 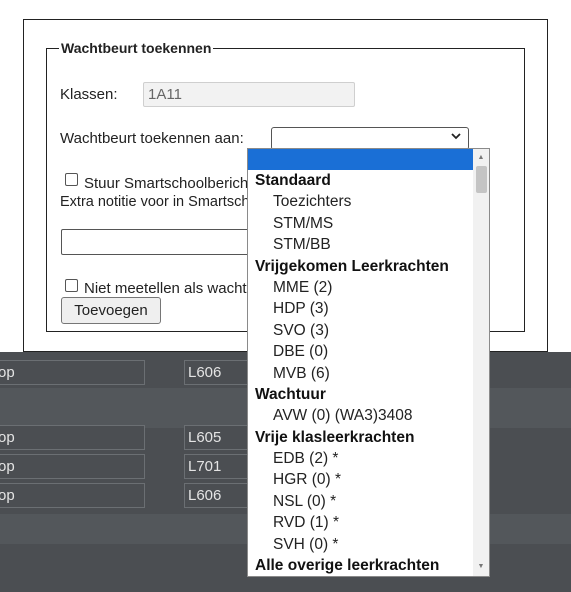 What do you see at coordinates (71, 285) in the screenshot?
I see `not-count-checkbox` at bounding box center [71, 285].